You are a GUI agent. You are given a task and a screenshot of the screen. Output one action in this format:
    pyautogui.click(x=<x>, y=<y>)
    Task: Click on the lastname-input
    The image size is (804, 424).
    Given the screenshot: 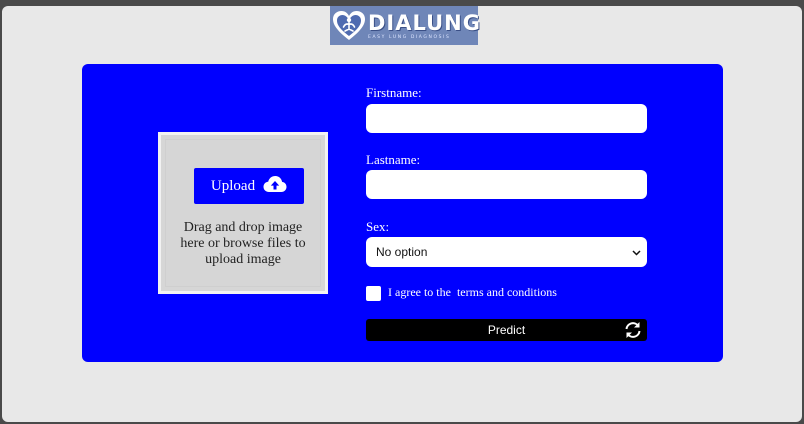 What is the action you would take?
    pyautogui.click(x=506, y=184)
    